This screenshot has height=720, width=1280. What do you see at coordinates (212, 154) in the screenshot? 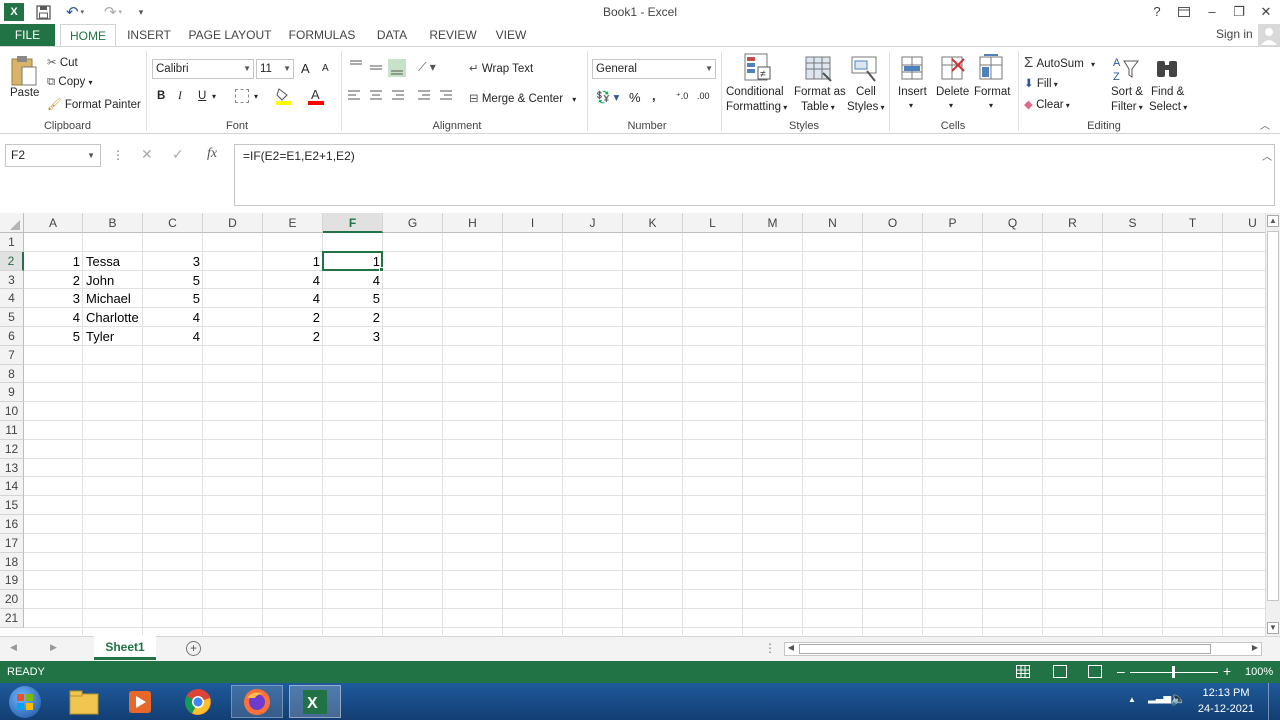
I see `insert-function-icon: fx` at bounding box center [212, 154].